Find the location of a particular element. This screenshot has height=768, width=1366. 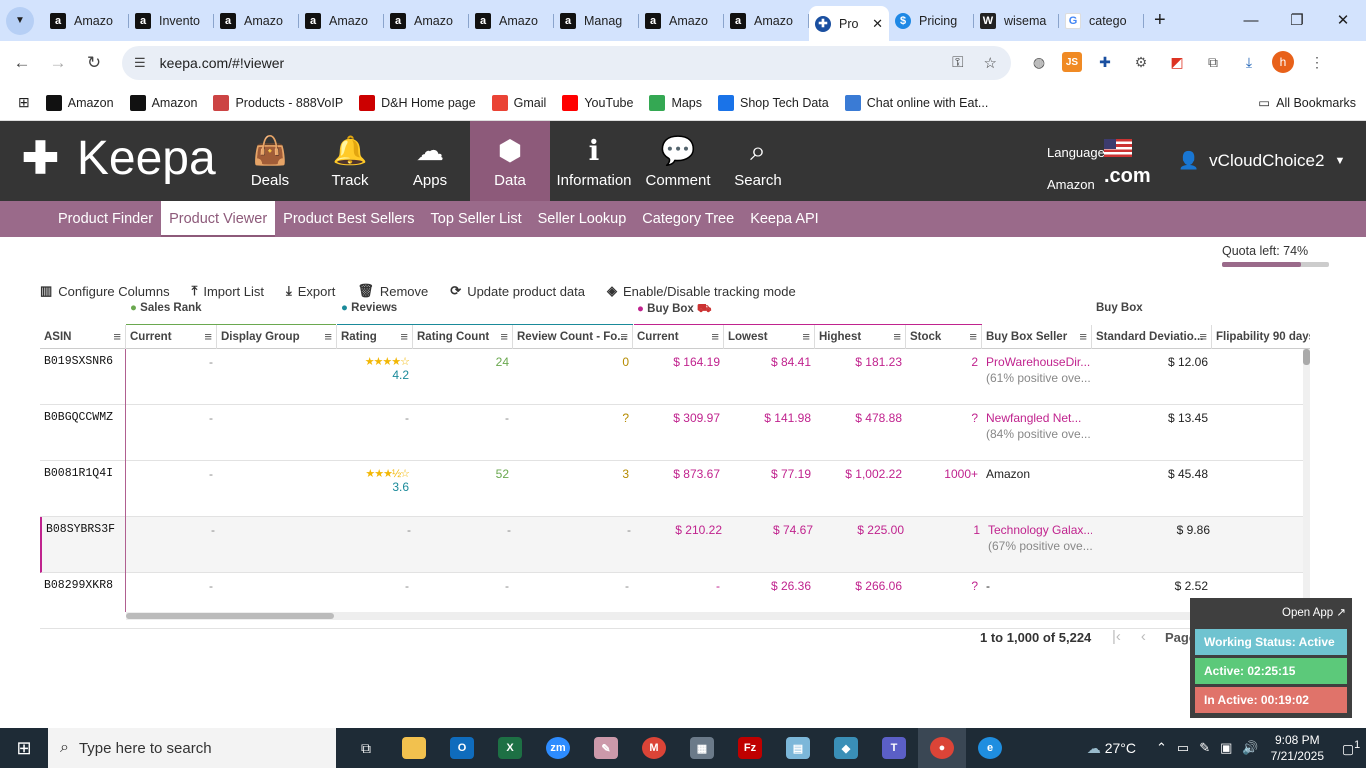

bookmark-7: Shop Tech Data is located at coordinates (773, 102).